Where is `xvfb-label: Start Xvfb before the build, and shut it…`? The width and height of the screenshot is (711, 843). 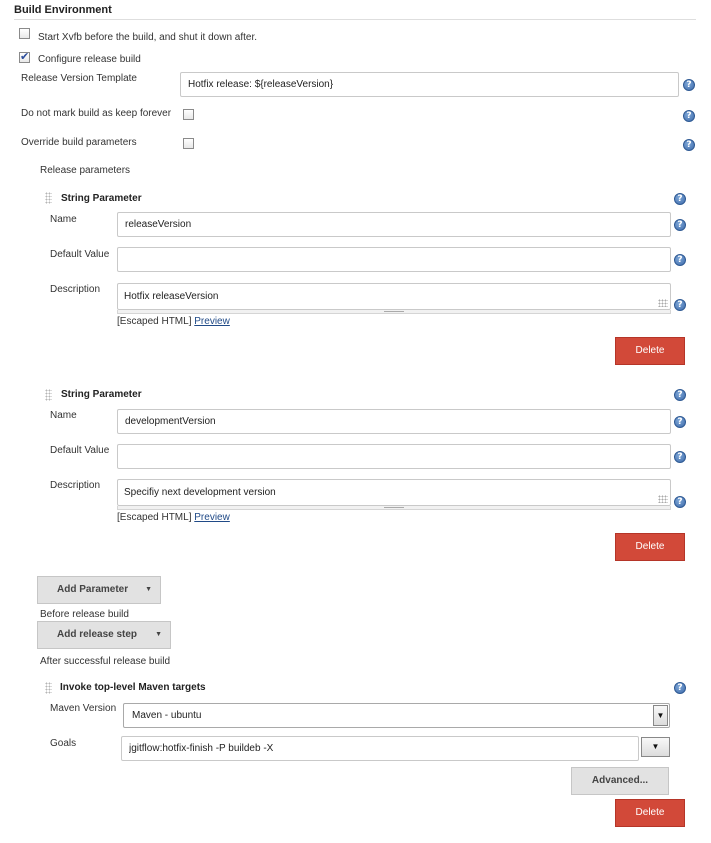
xvfb-label: Start Xvfb before the build, and shut it… is located at coordinates (148, 37).